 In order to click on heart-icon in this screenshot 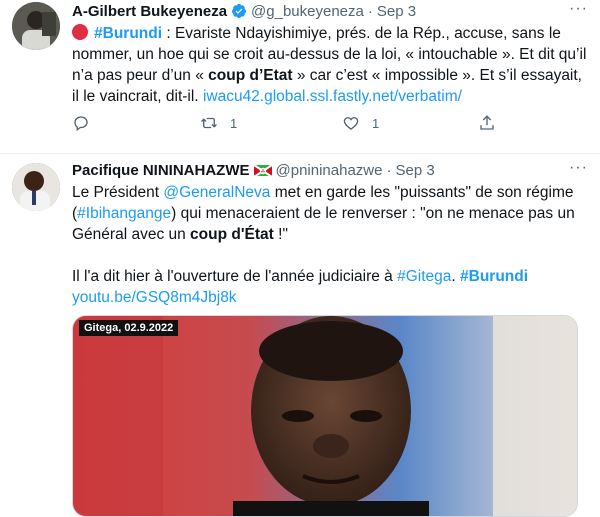, I will do `click(351, 123)`.